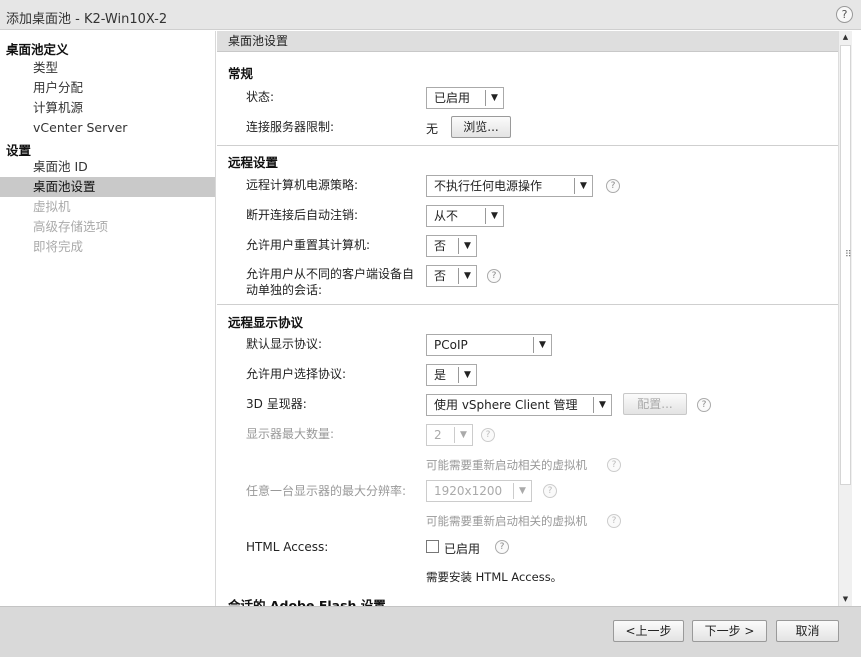  What do you see at coordinates (506, 521) in the screenshot?
I see `restart-vm-note-2: 可能需要重新启动相关的虚拟机` at bounding box center [506, 521].